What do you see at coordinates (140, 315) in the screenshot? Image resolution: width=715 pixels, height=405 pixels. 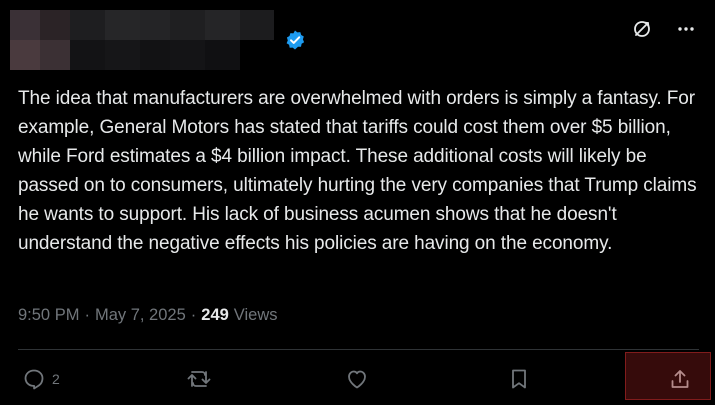 I see `post-date: May 7, 2025` at bounding box center [140, 315].